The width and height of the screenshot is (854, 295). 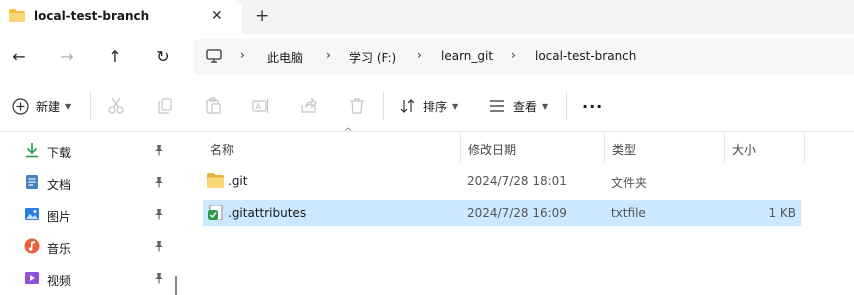 What do you see at coordinates (407, 106) in the screenshot?
I see `sort-icon` at bounding box center [407, 106].